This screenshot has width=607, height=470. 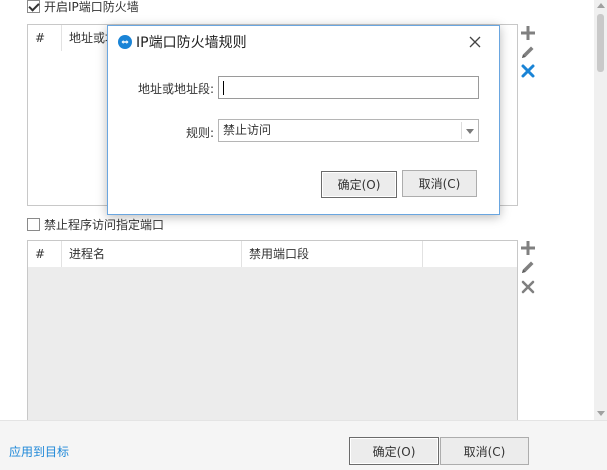 I want to click on rule-label: 规则:, so click(x=199, y=133).